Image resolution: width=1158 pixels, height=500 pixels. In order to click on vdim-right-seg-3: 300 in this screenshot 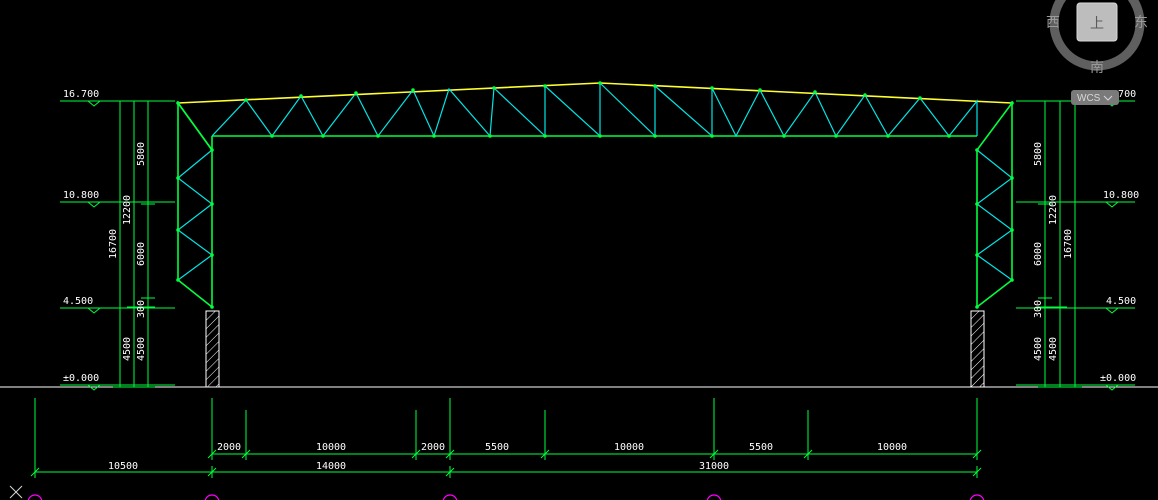, I will do `click(1038, 309)`.